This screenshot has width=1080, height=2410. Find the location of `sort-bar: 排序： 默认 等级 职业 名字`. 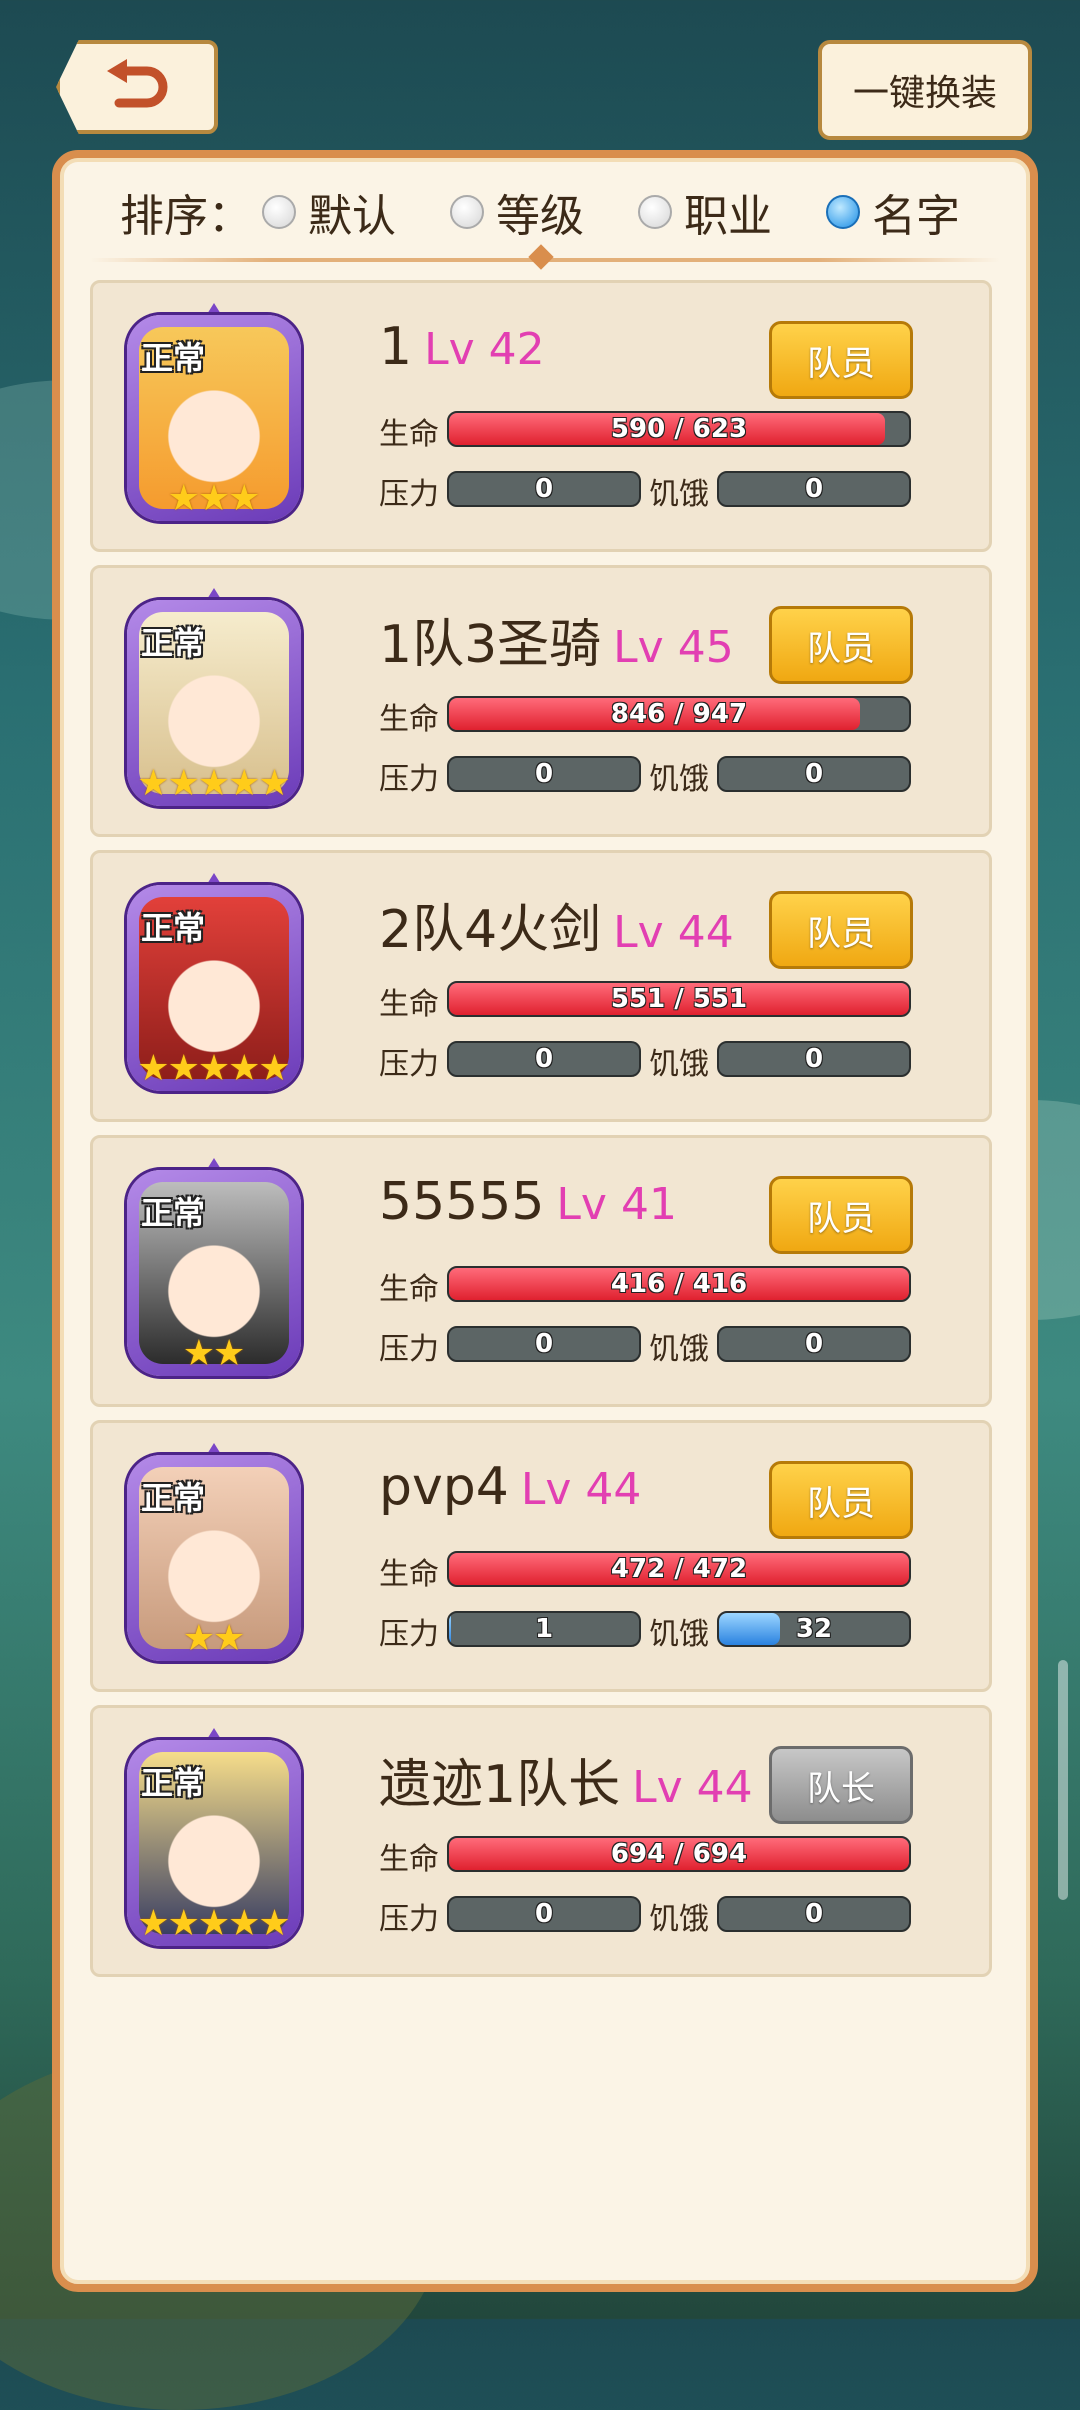

sort-bar: 排序： 默认 等级 职业 名字 is located at coordinates (567, 212).